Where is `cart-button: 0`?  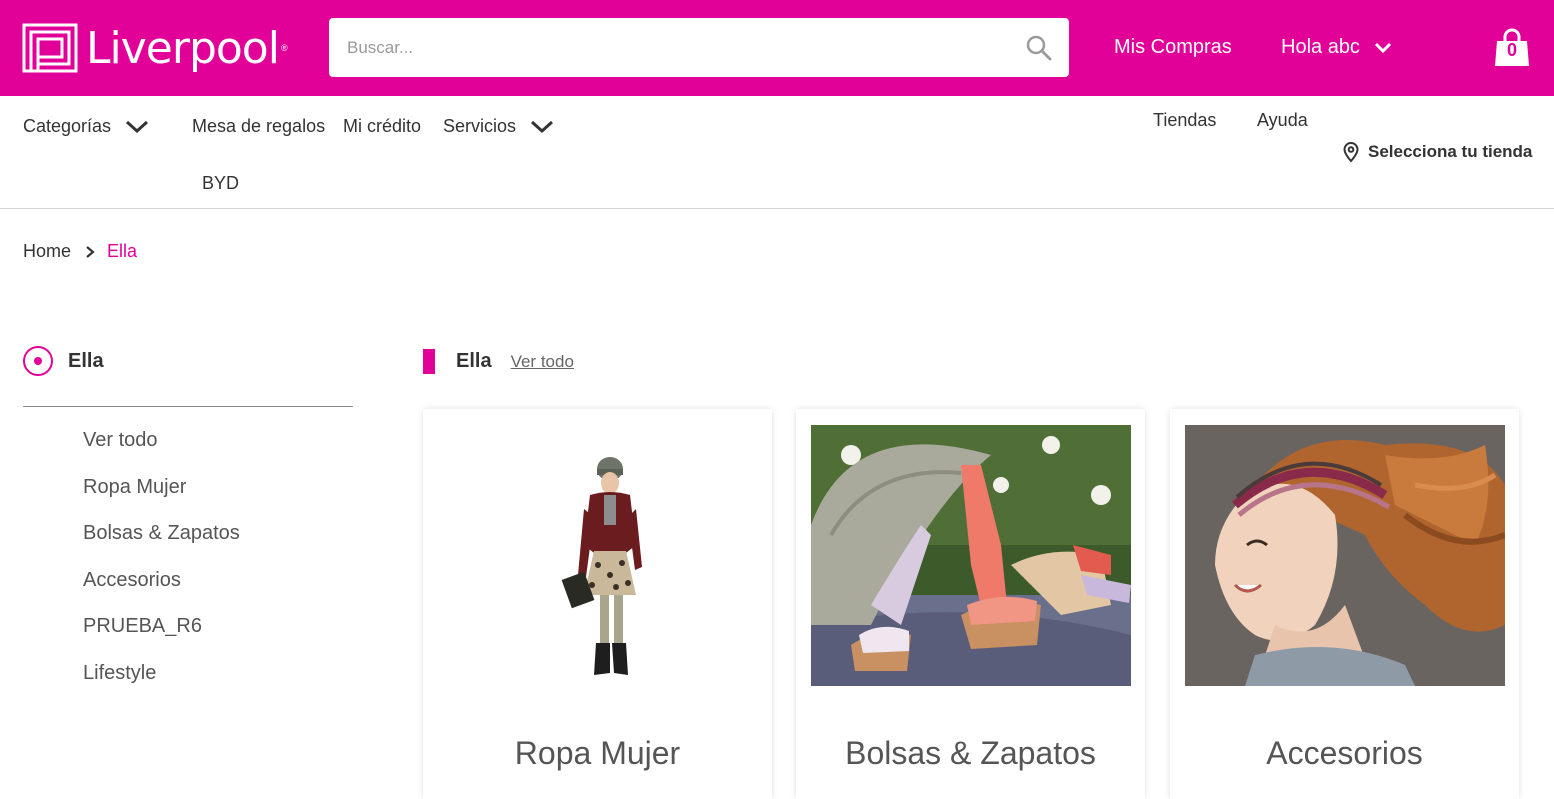
cart-button: 0 is located at coordinates (1512, 48).